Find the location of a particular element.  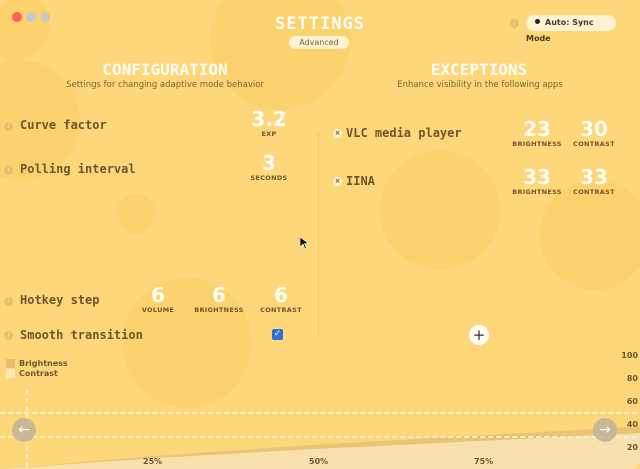

exception-contrast-number: 30 is located at coordinates (594, 129).